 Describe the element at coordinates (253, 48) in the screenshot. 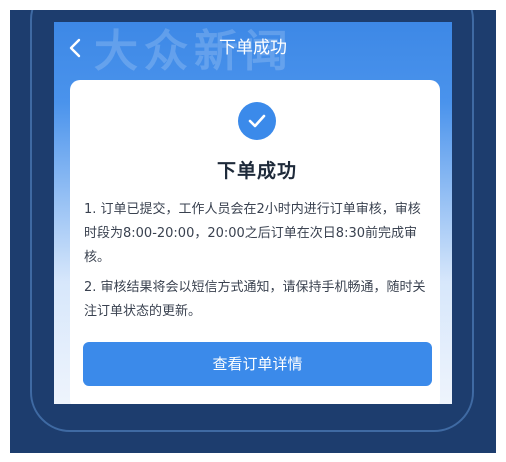

I see `page-title: 下单成功` at that location.